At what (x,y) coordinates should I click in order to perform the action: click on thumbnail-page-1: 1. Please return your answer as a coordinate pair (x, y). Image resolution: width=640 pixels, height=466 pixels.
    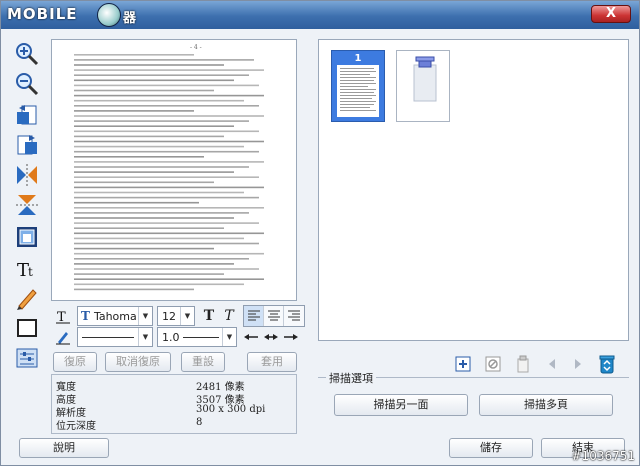
    Looking at the image, I should click on (358, 86).